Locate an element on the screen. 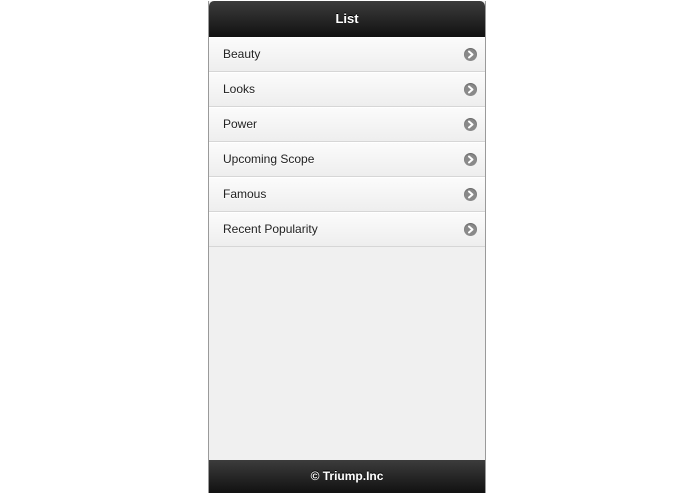  page-title: List is located at coordinates (347, 18).